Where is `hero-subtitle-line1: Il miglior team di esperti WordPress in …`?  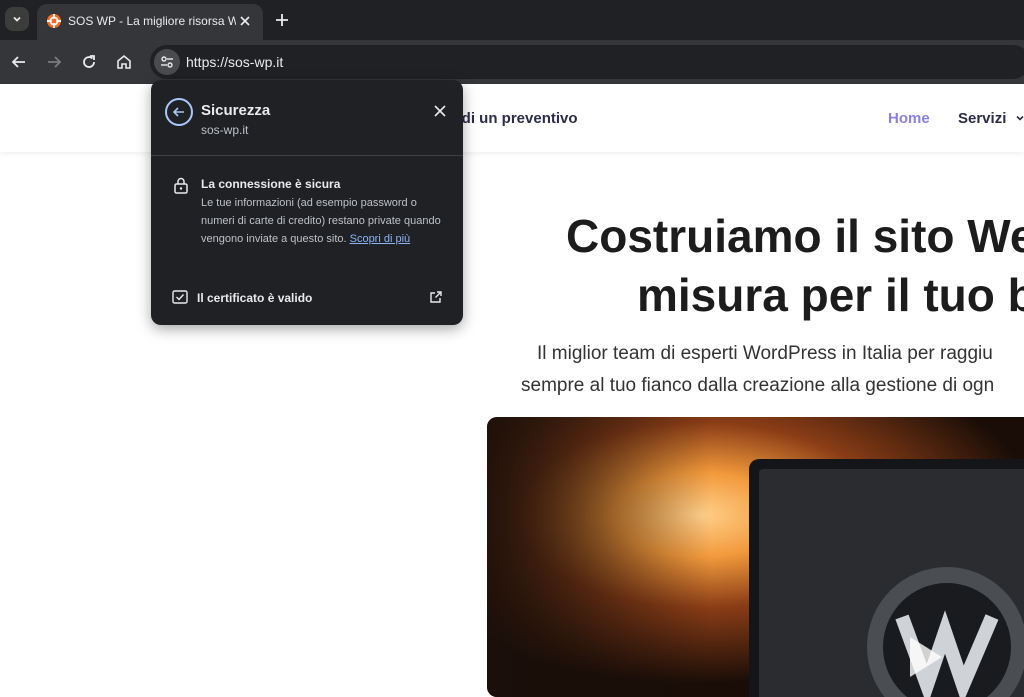
hero-subtitle-line1: Il miglior team di esperti WordPress in … is located at coordinates (765, 353).